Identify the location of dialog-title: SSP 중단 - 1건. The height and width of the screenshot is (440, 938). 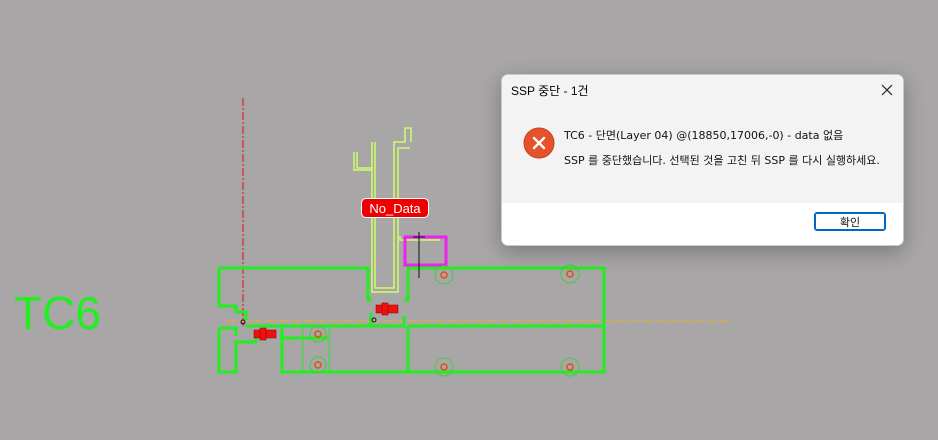
(550, 91).